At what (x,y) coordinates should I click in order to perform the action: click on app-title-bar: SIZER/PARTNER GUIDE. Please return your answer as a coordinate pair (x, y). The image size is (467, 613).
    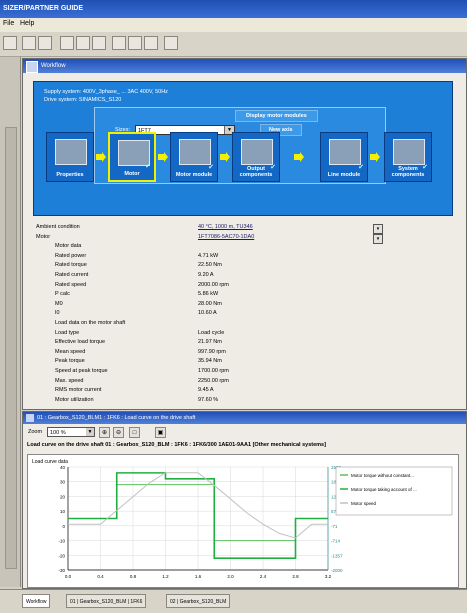
    Looking at the image, I should click on (233, 9).